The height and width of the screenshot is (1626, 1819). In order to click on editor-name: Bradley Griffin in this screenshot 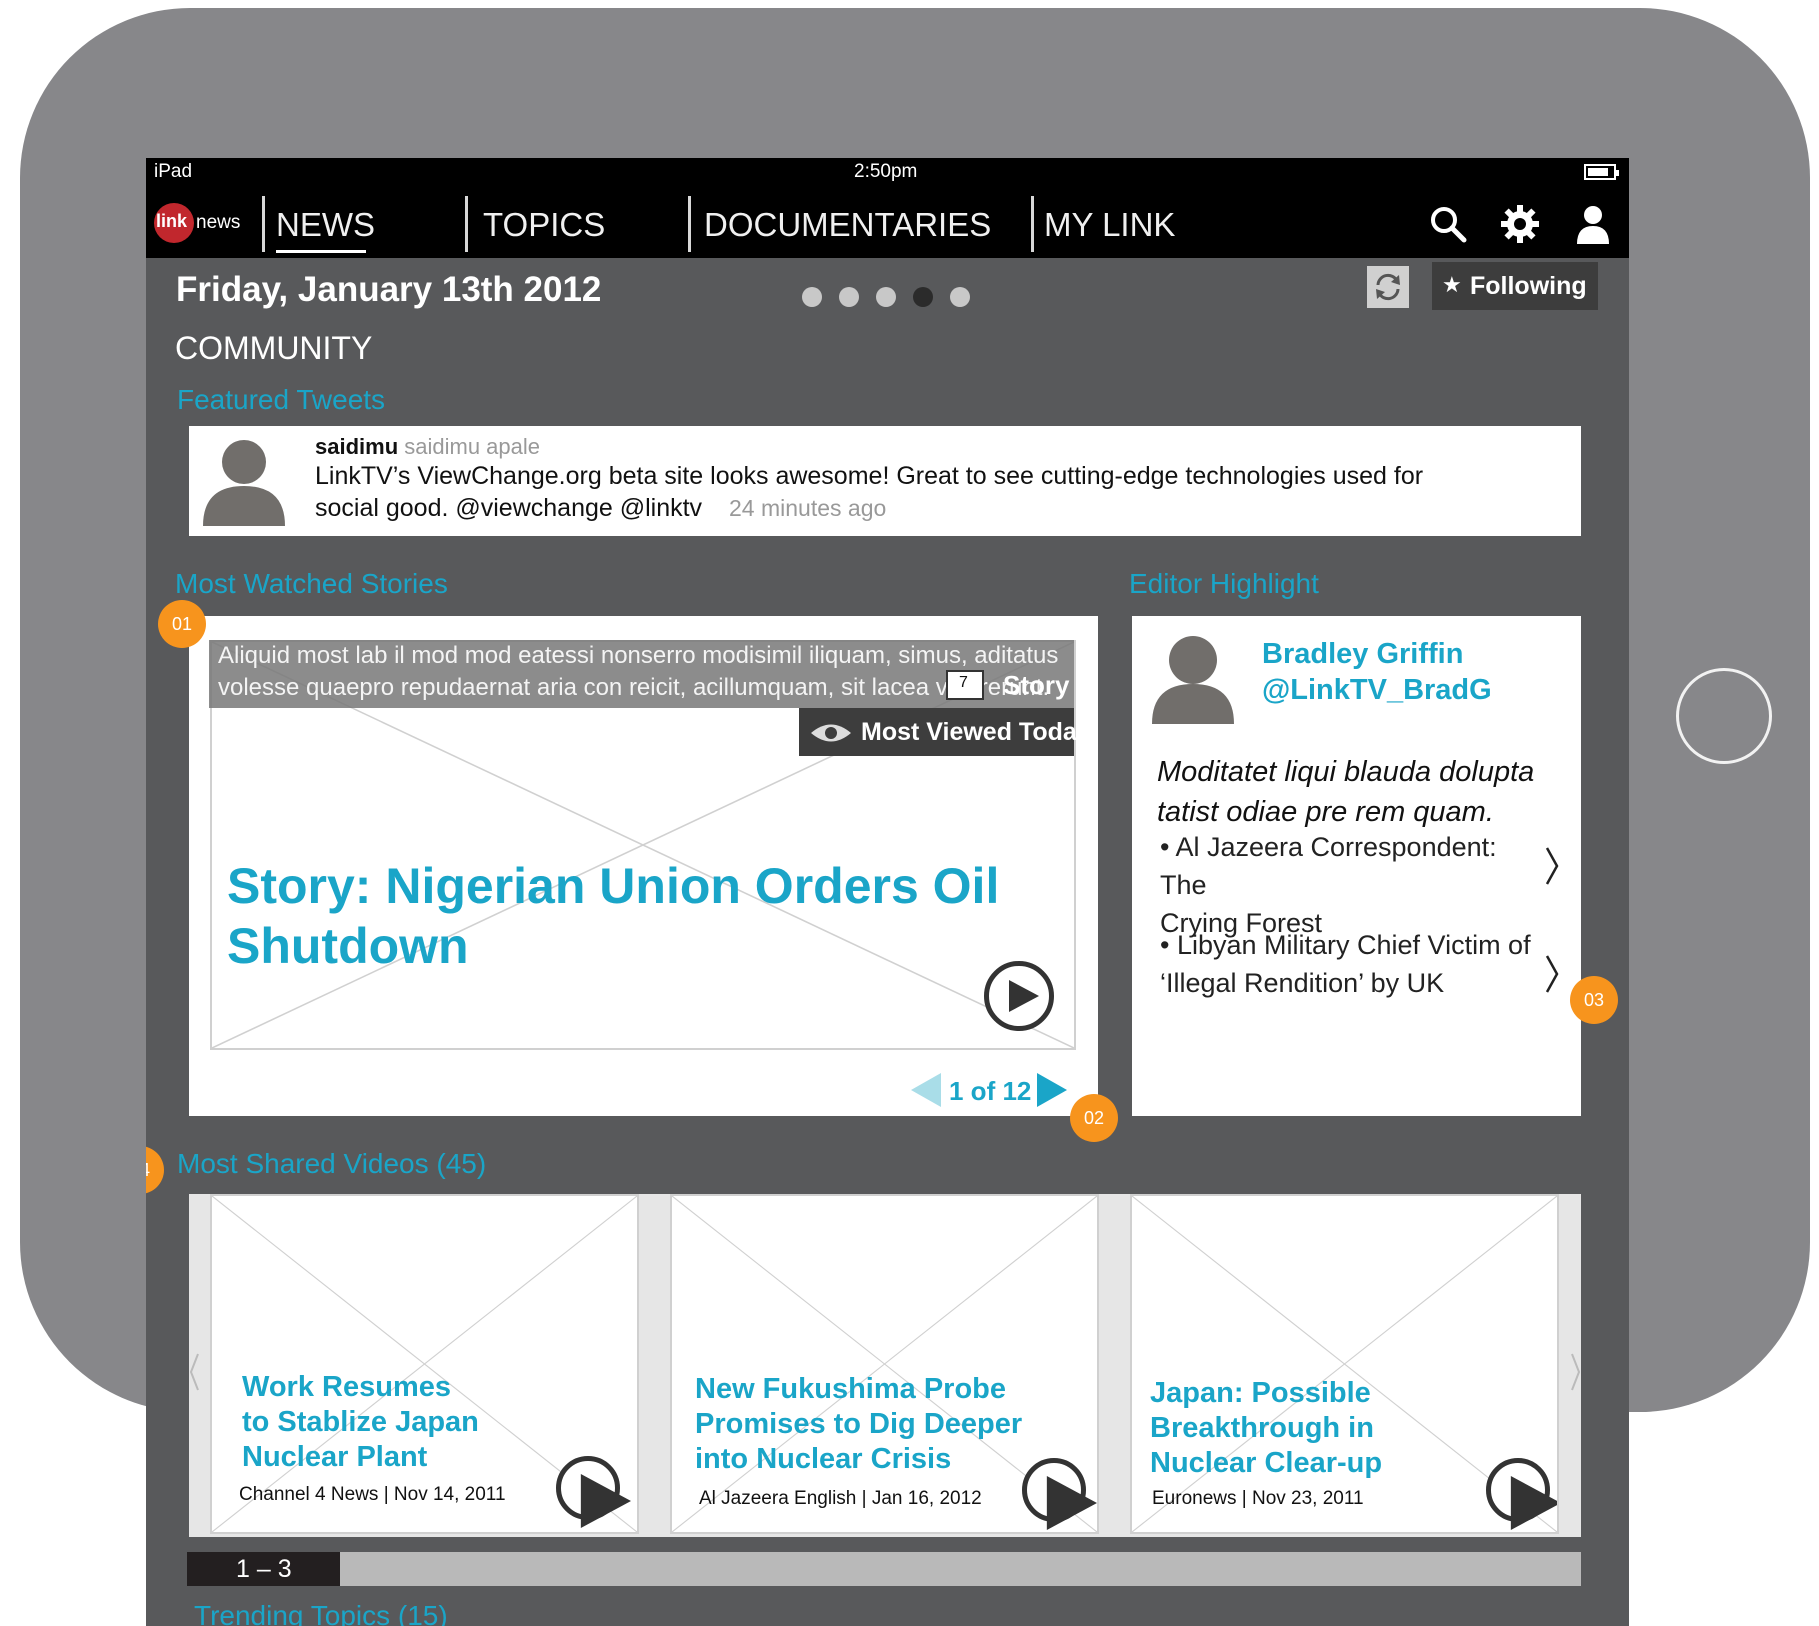, I will do `click(1363, 654)`.